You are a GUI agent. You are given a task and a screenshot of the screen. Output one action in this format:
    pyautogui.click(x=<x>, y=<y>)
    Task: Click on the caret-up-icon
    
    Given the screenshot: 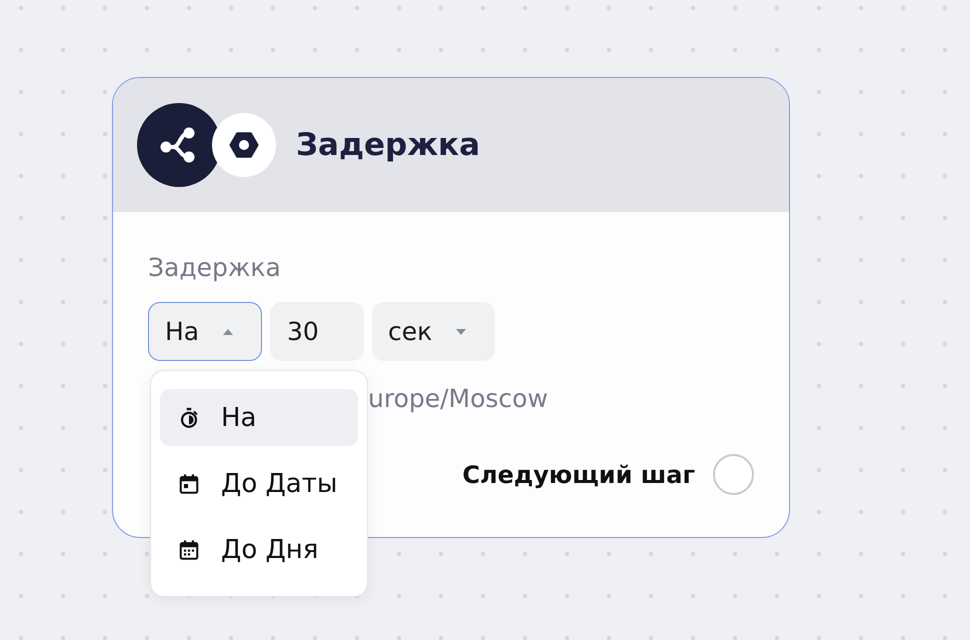 What is the action you would take?
    pyautogui.click(x=228, y=331)
    